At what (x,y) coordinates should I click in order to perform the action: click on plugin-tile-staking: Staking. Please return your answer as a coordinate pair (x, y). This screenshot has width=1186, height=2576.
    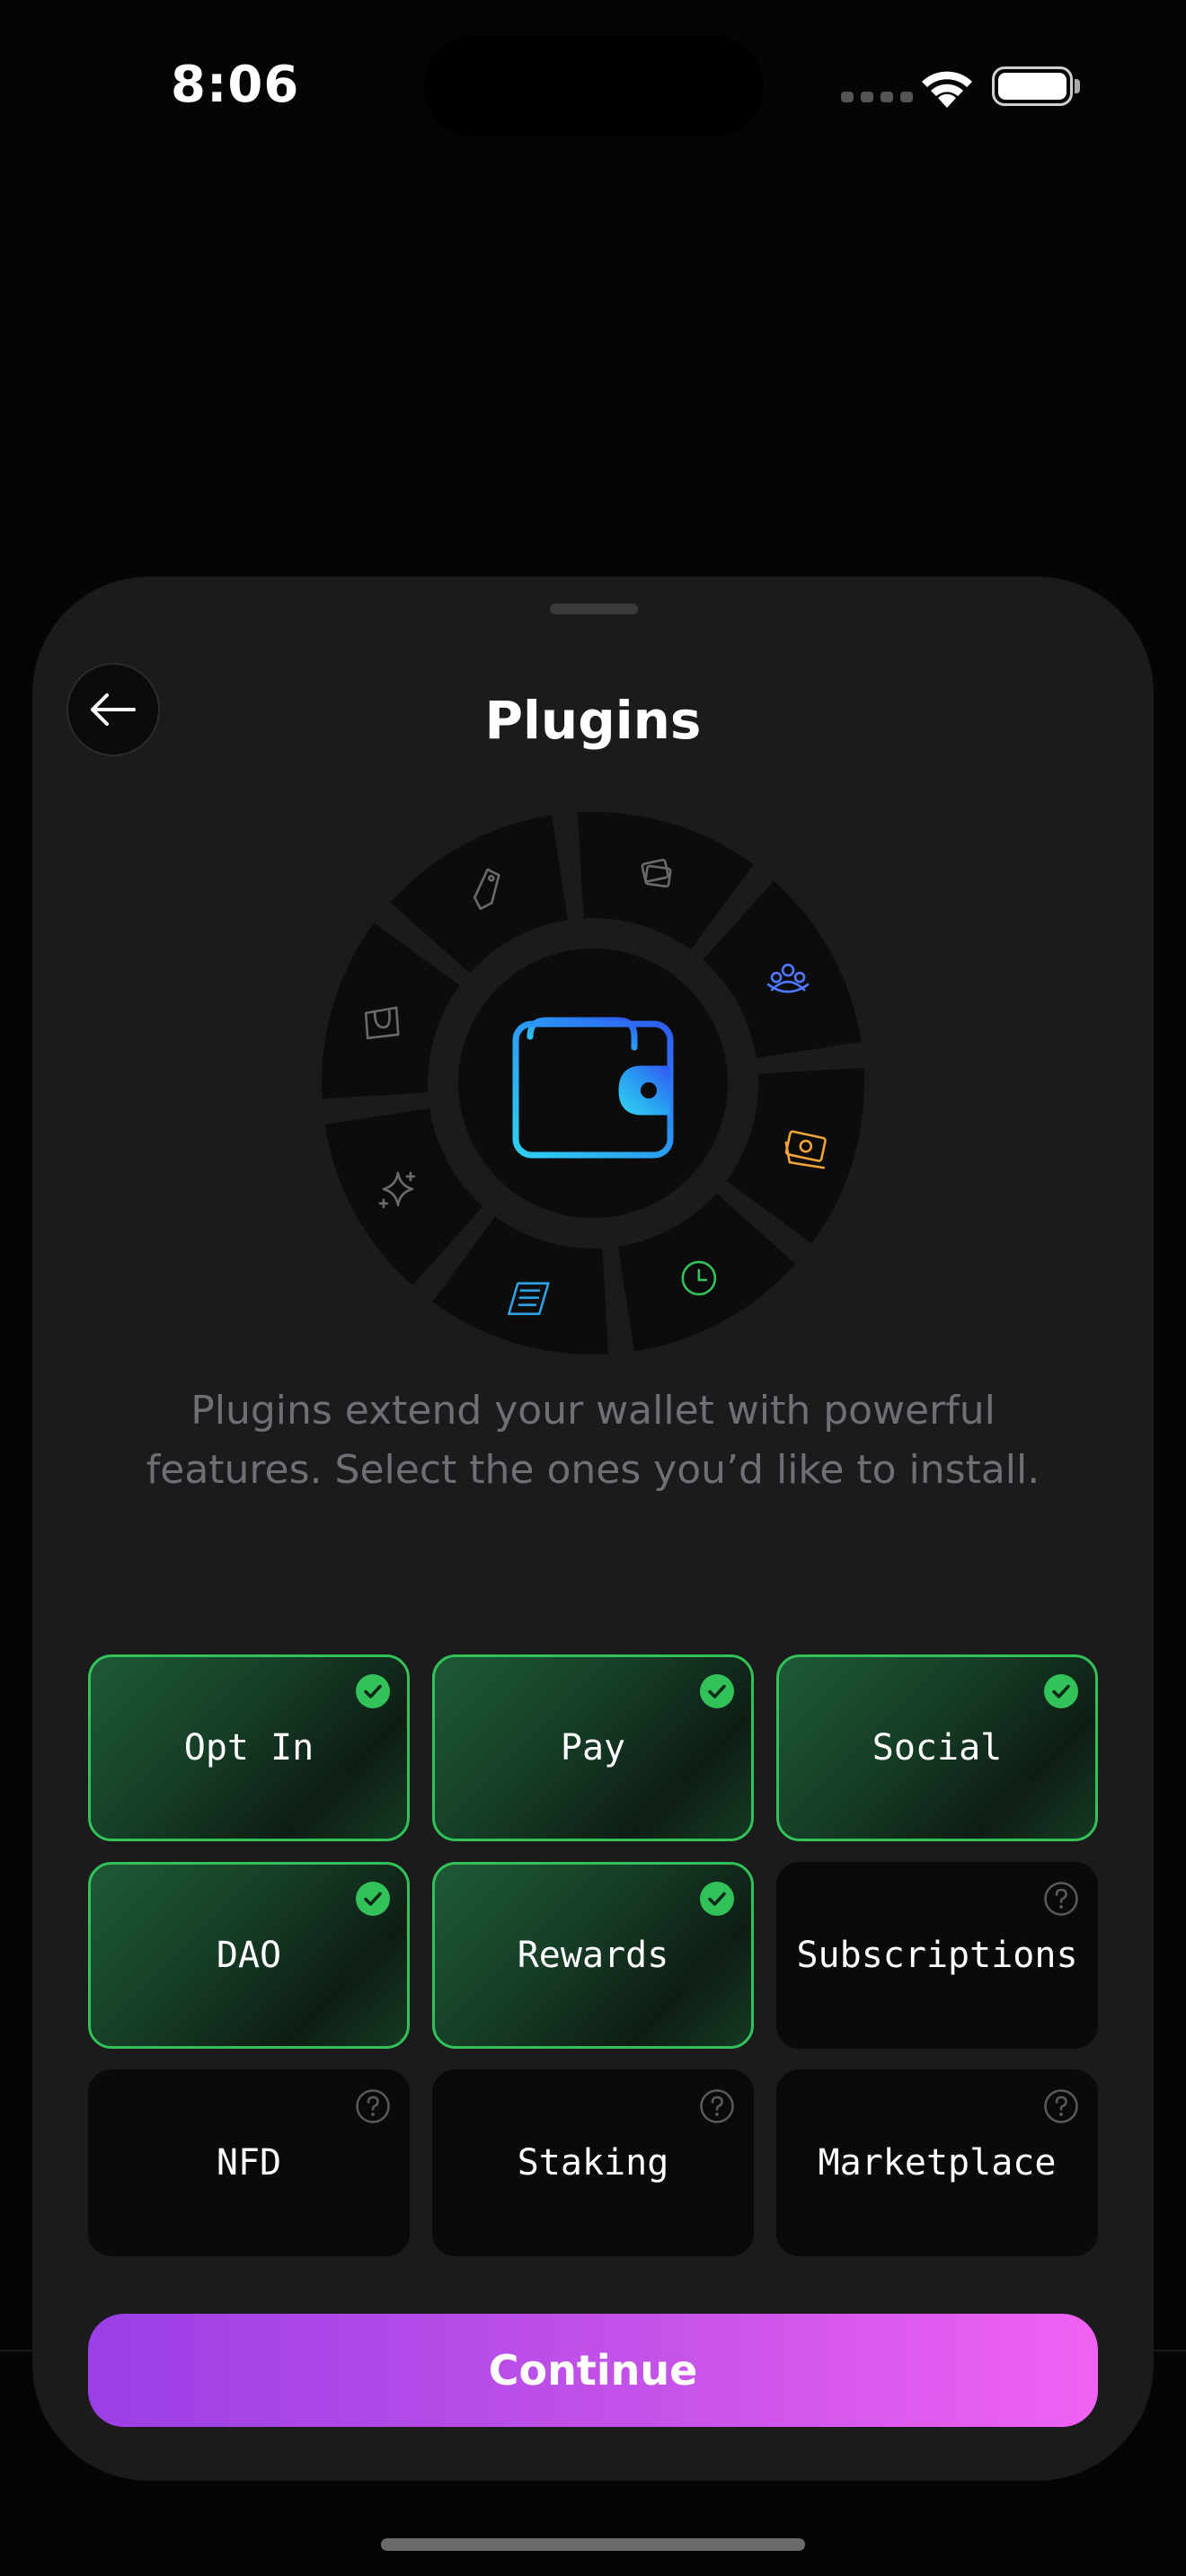
    Looking at the image, I should click on (593, 2162).